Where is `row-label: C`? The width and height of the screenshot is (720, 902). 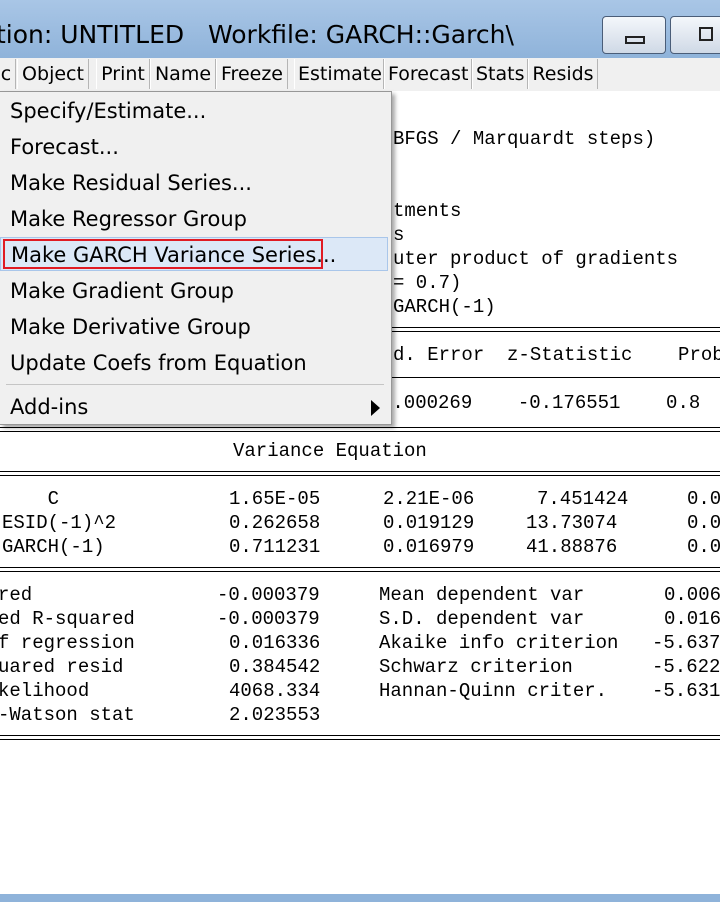
row-label: C is located at coordinates (31, 499).